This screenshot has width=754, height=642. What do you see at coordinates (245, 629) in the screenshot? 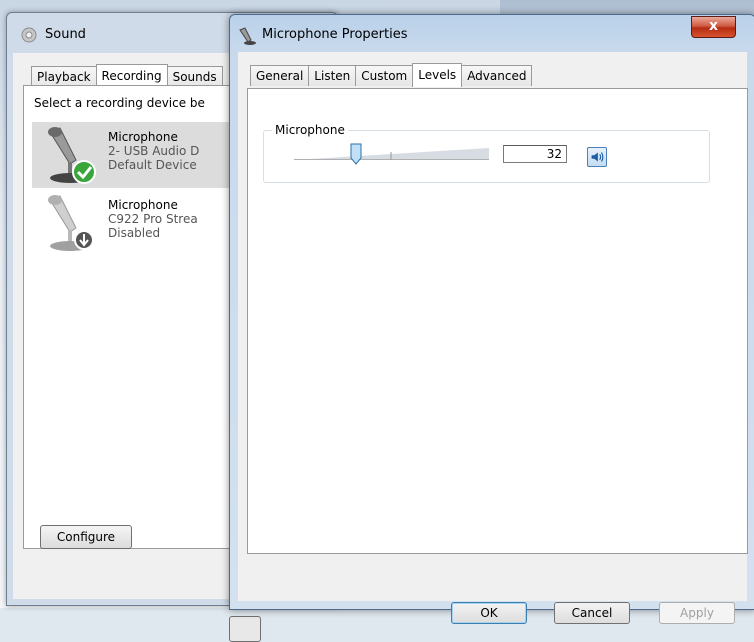
I see `sound-ok-button` at bounding box center [245, 629].